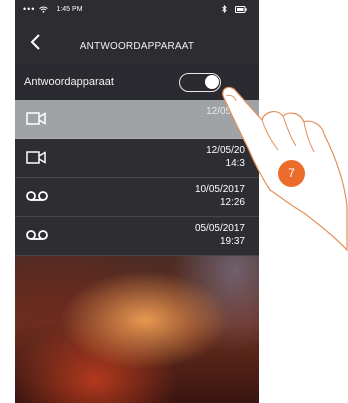 The height and width of the screenshot is (403, 348). Describe the element at coordinates (69, 9) in the screenshot. I see `status-time: 1:45 PM` at that location.